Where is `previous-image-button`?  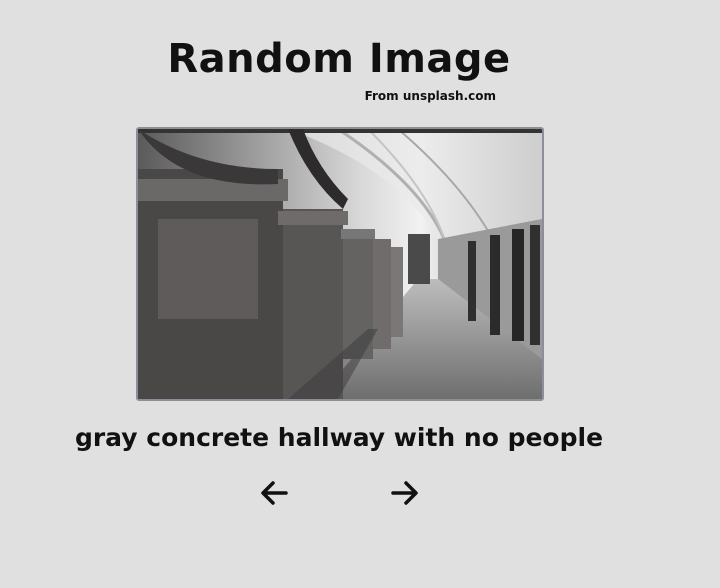
previous-image-button is located at coordinates (274, 494).